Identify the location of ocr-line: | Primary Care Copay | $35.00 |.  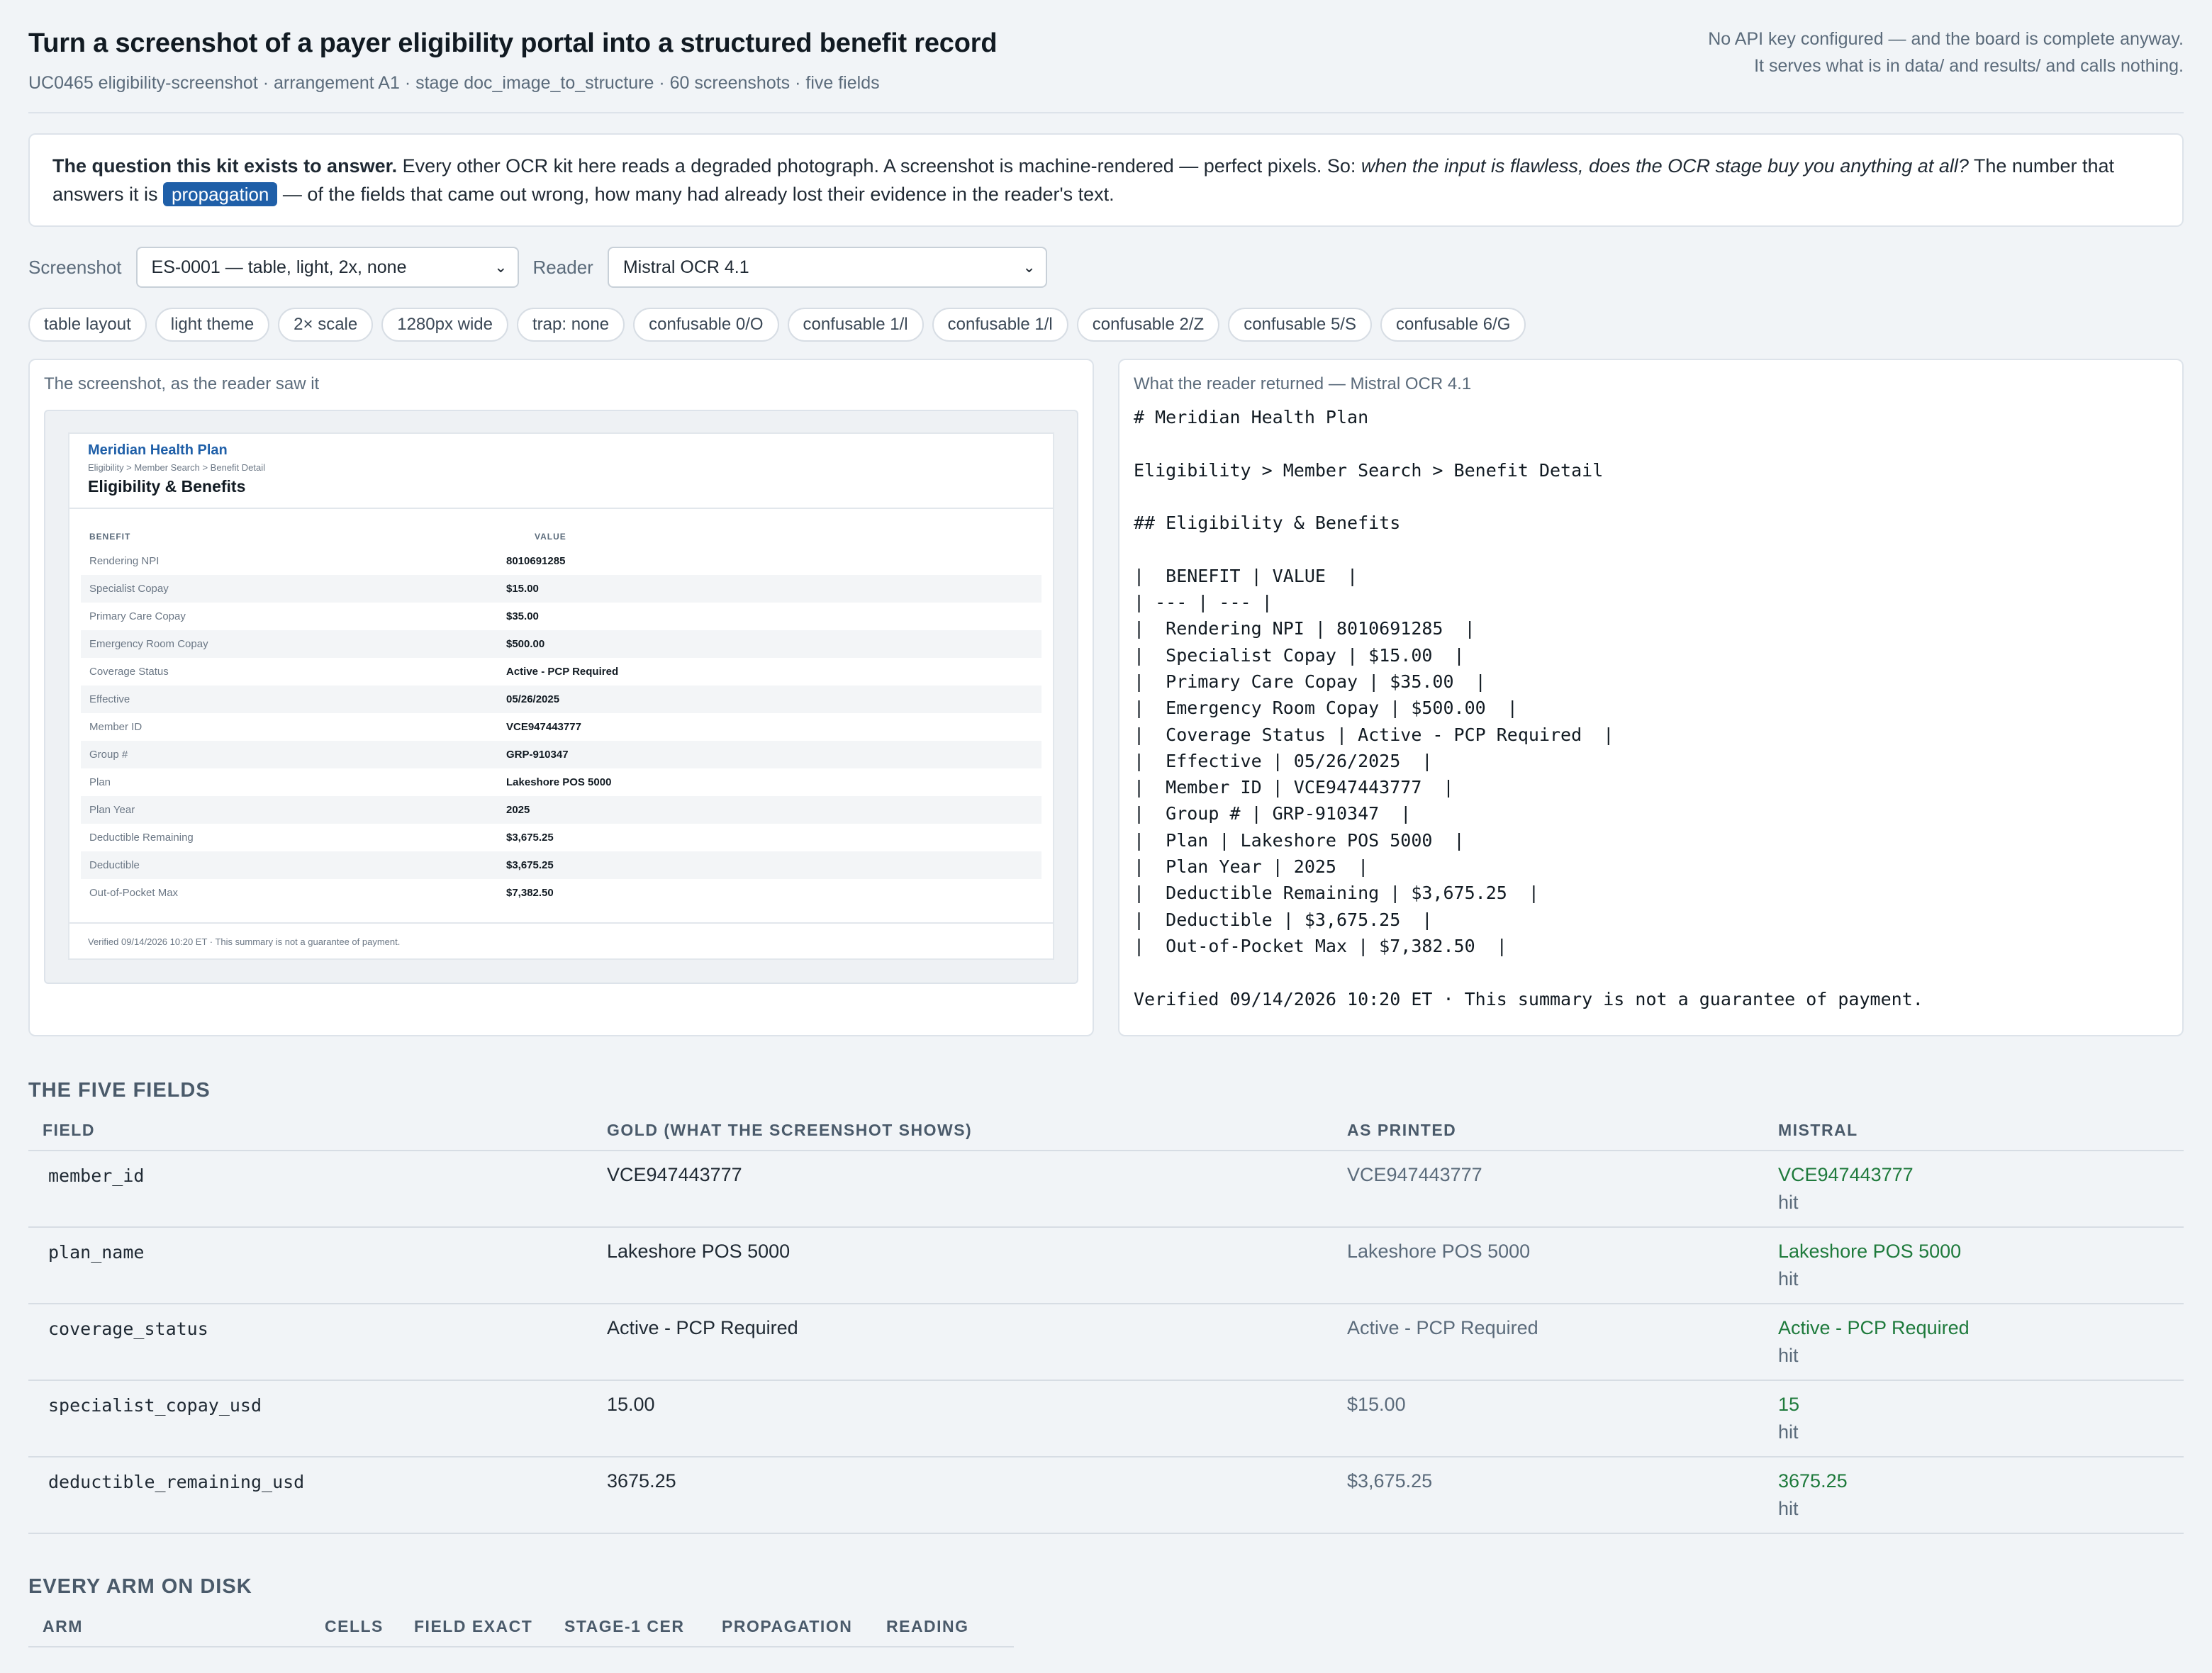
(1310, 681).